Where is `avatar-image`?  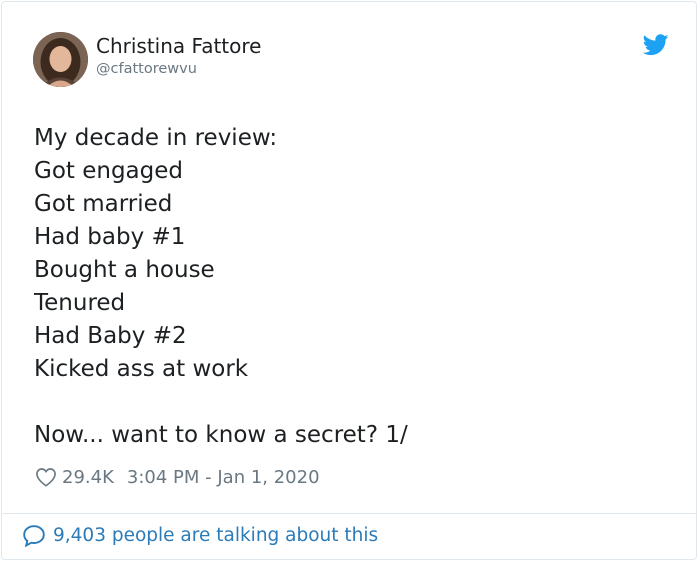 avatar-image is located at coordinates (60, 59).